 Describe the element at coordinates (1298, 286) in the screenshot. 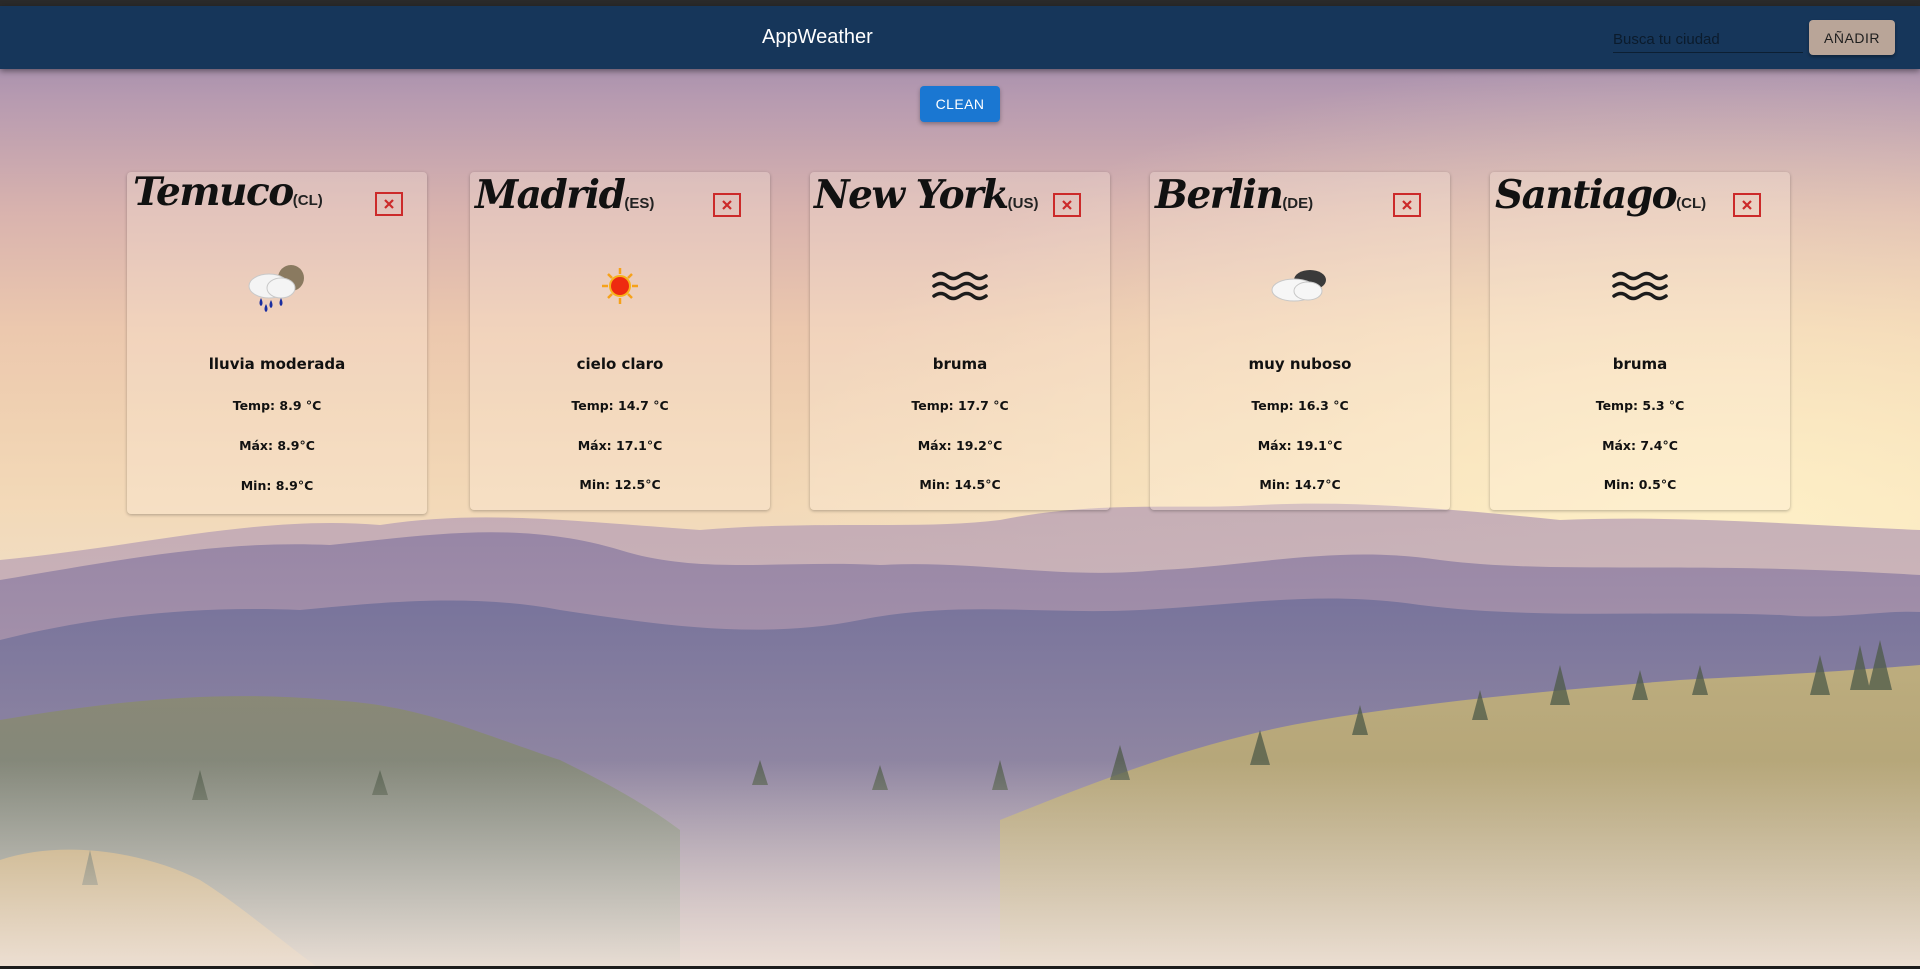

I see `broken-clouds-icon` at that location.